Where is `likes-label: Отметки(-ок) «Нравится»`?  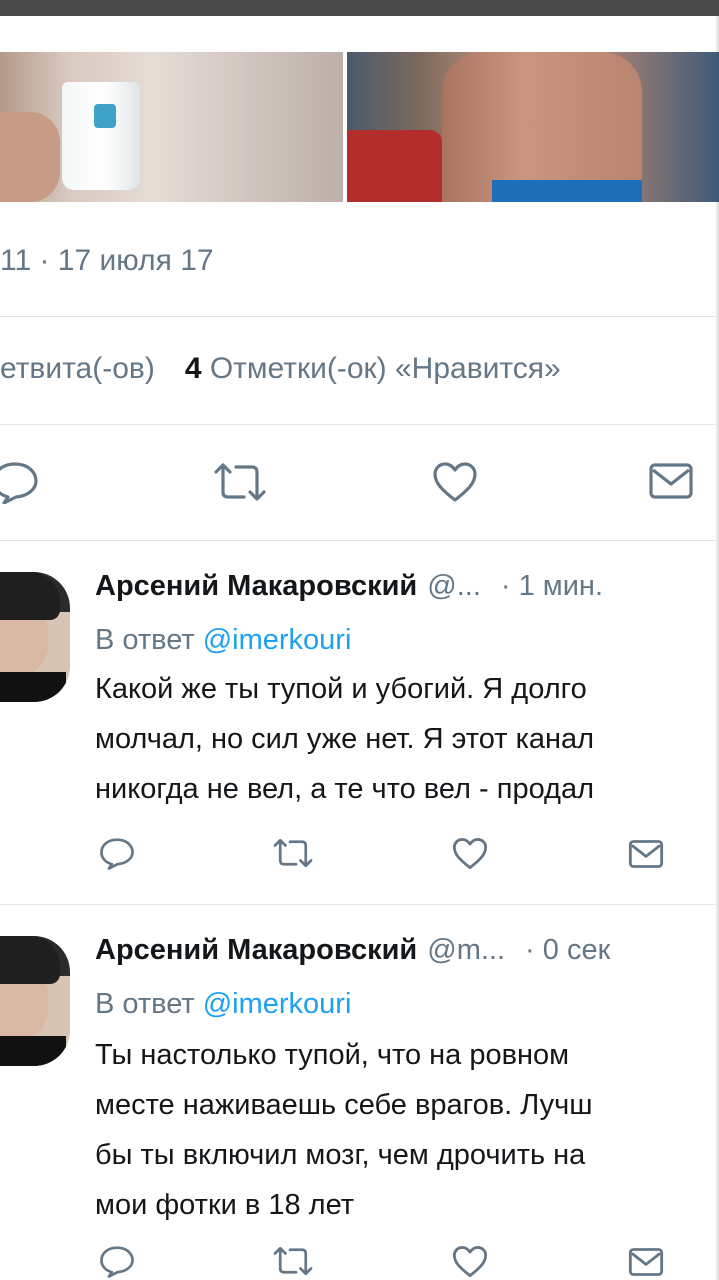 likes-label: Отметки(-ок) «Нравится» is located at coordinates (385, 368).